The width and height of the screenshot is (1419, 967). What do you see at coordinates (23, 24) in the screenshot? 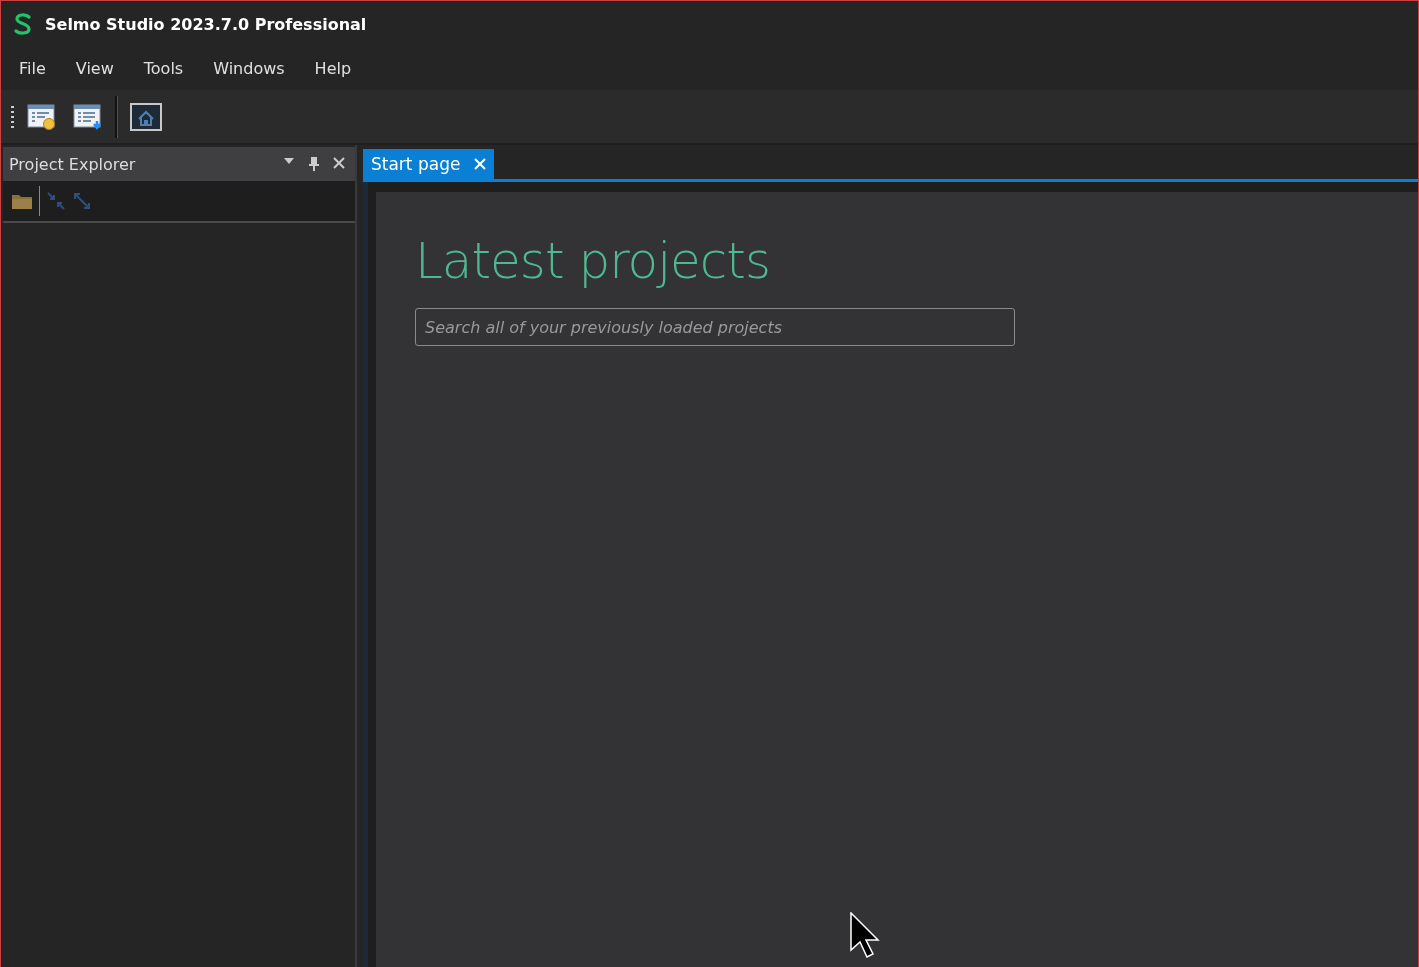
I see `app-logo-icon` at bounding box center [23, 24].